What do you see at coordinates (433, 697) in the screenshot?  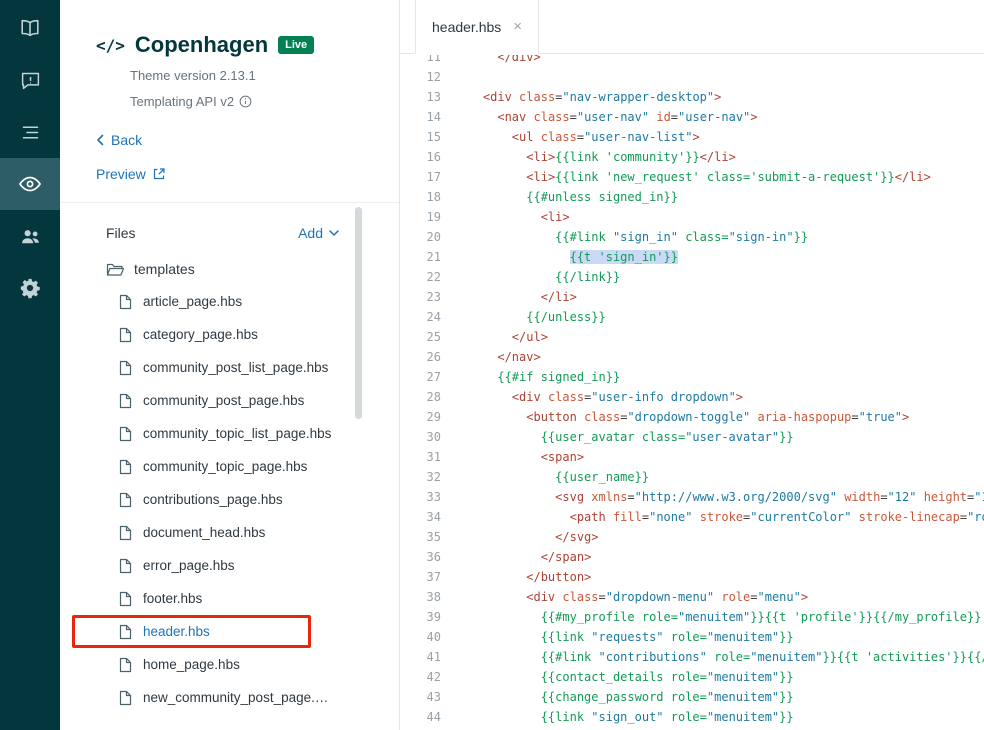 I see `line-number: 43` at bounding box center [433, 697].